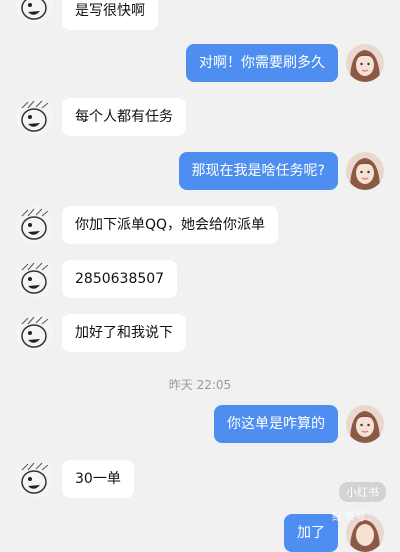 This screenshot has width=400, height=552. I want to click on message-bubble-outgoing: 加了, so click(311, 533).